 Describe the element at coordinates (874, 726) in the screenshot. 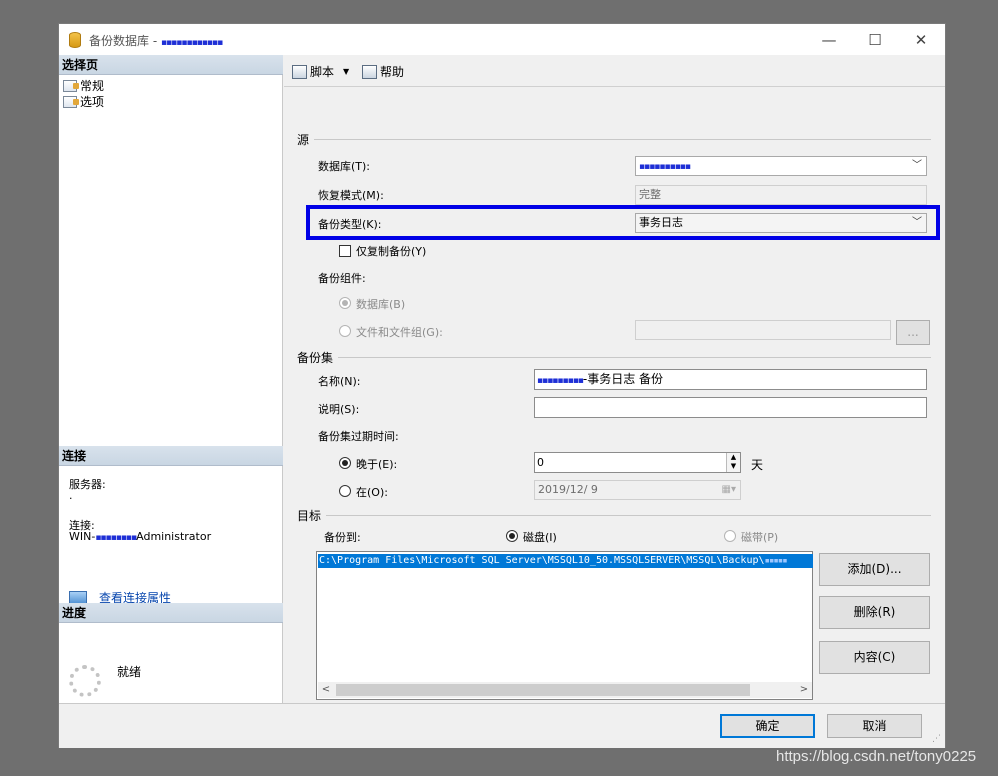

I see `cancel-button: 取消` at that location.